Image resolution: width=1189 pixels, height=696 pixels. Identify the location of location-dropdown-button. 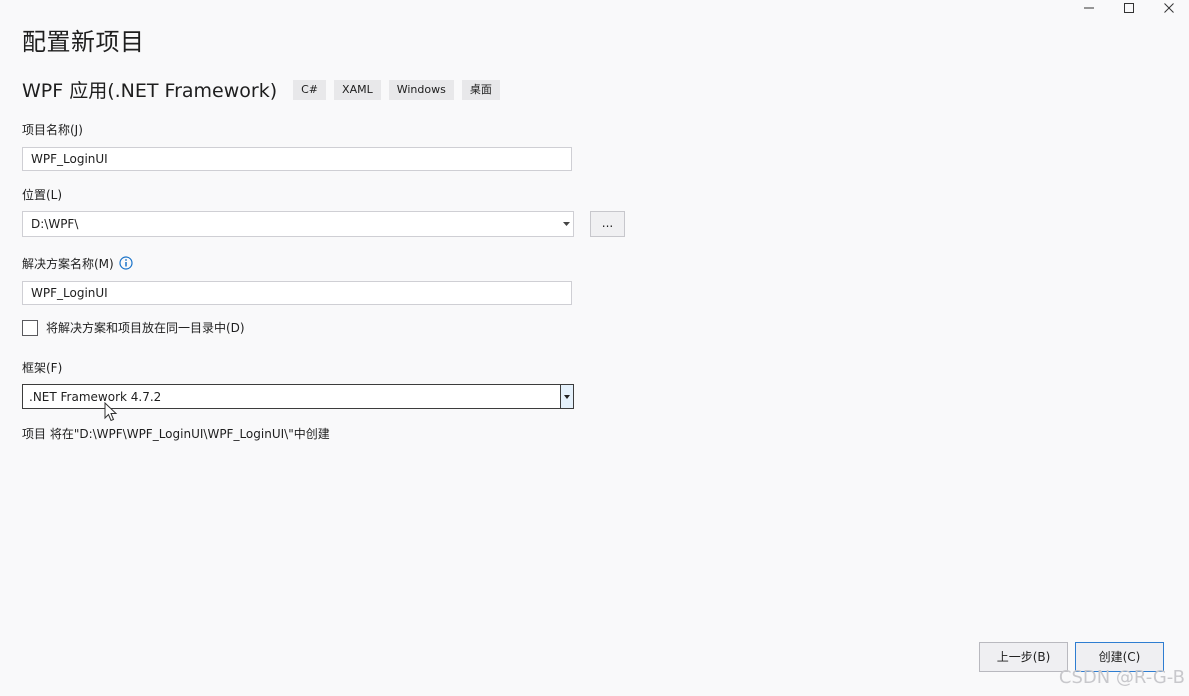
(566, 224).